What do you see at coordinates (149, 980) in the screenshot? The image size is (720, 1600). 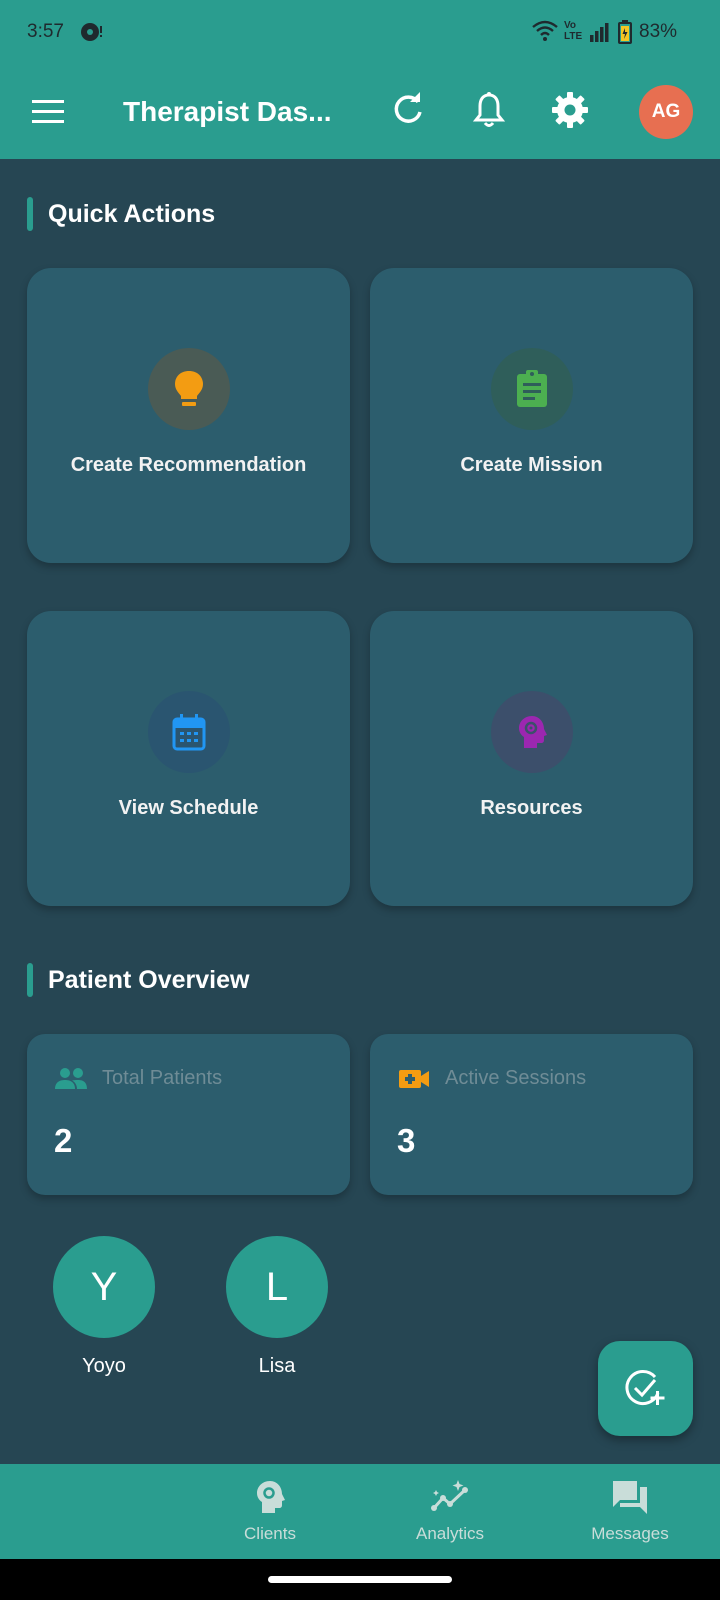 I see `section-title: Patient Overview` at bounding box center [149, 980].